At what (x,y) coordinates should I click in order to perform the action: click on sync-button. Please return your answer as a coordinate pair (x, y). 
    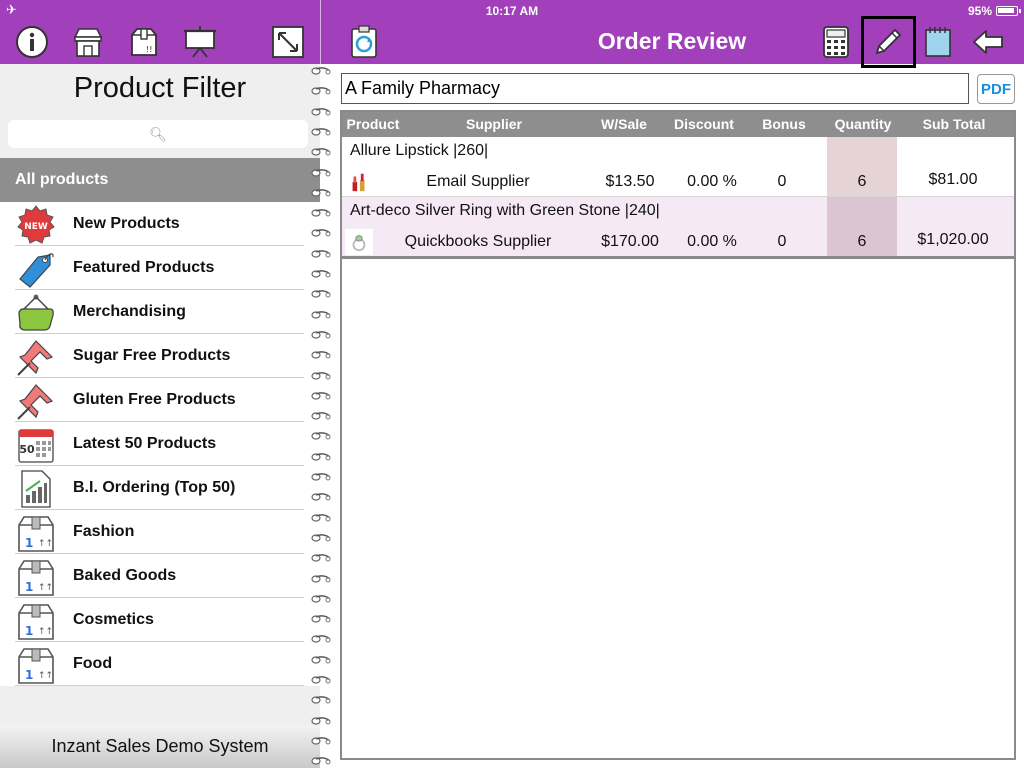
    Looking at the image, I should click on (364, 42).